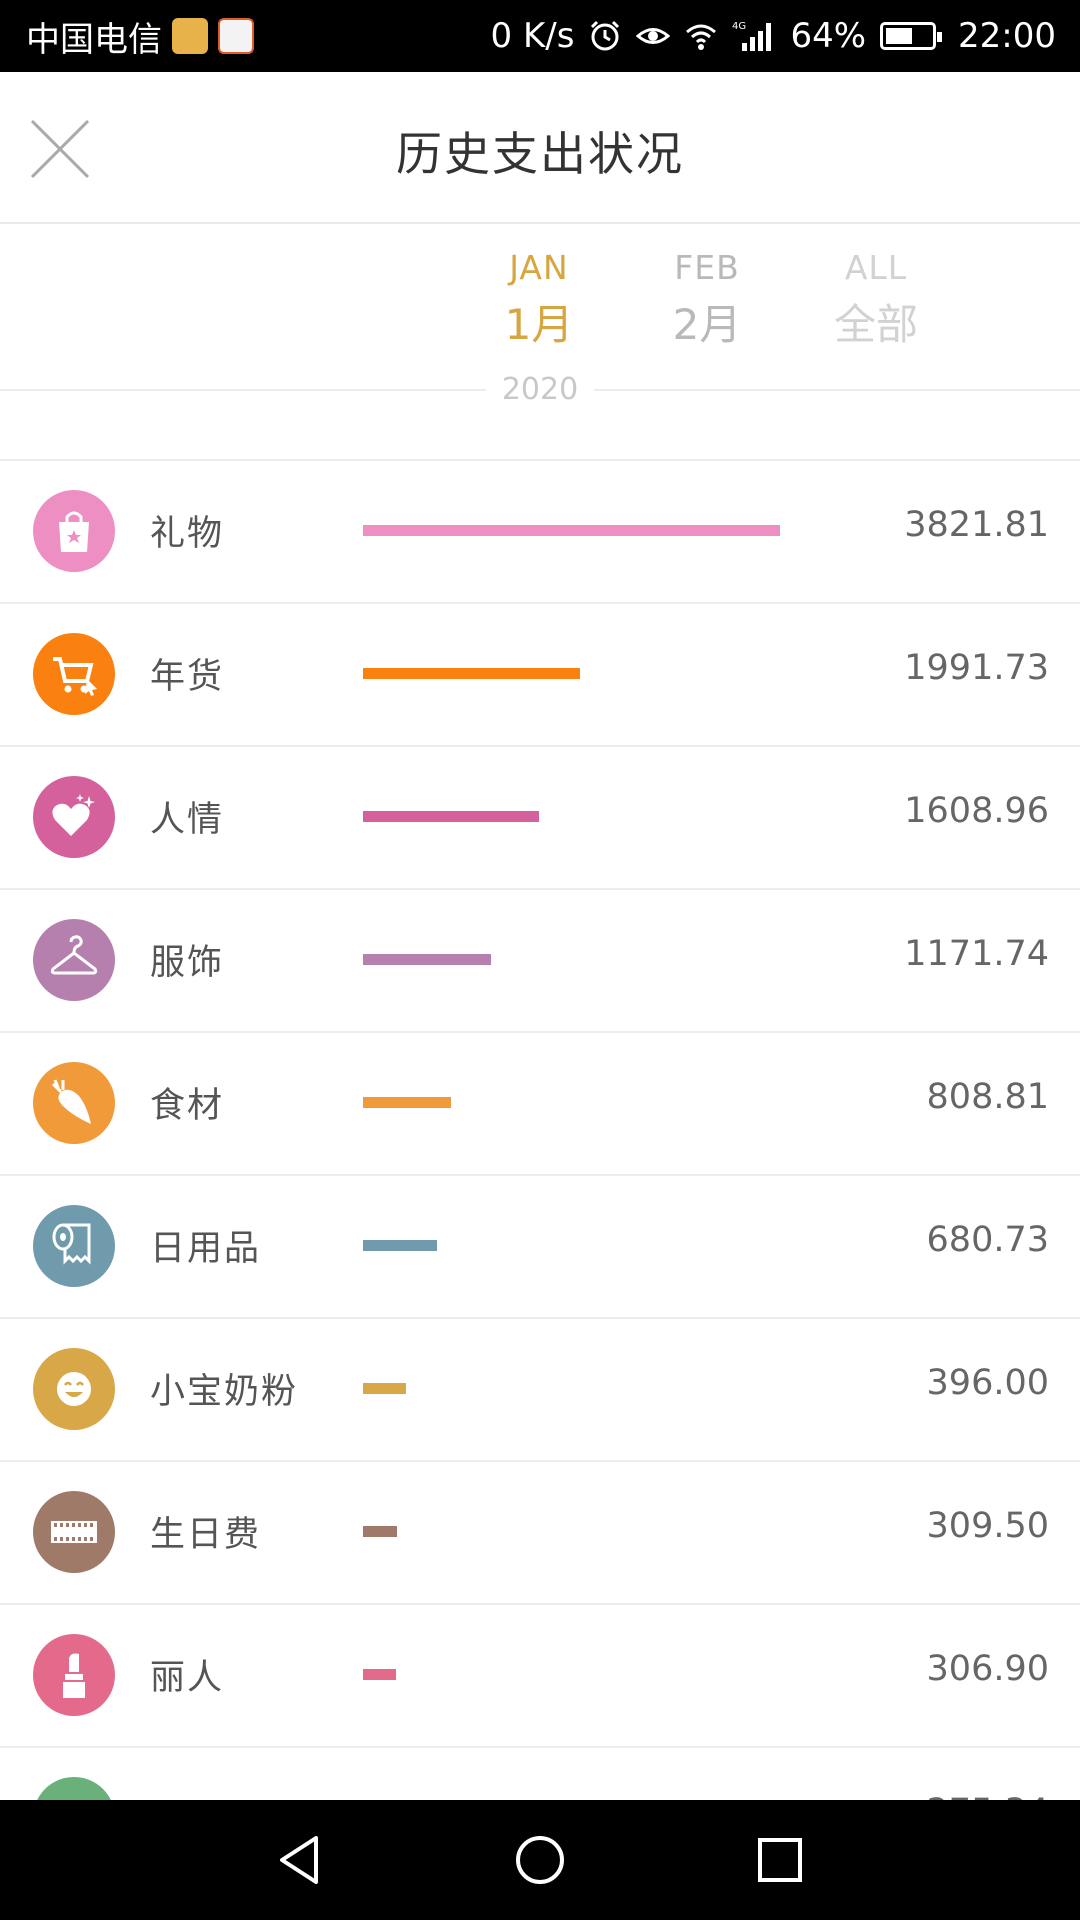  I want to click on list-item: 礼物 3821.81, so click(540, 532).